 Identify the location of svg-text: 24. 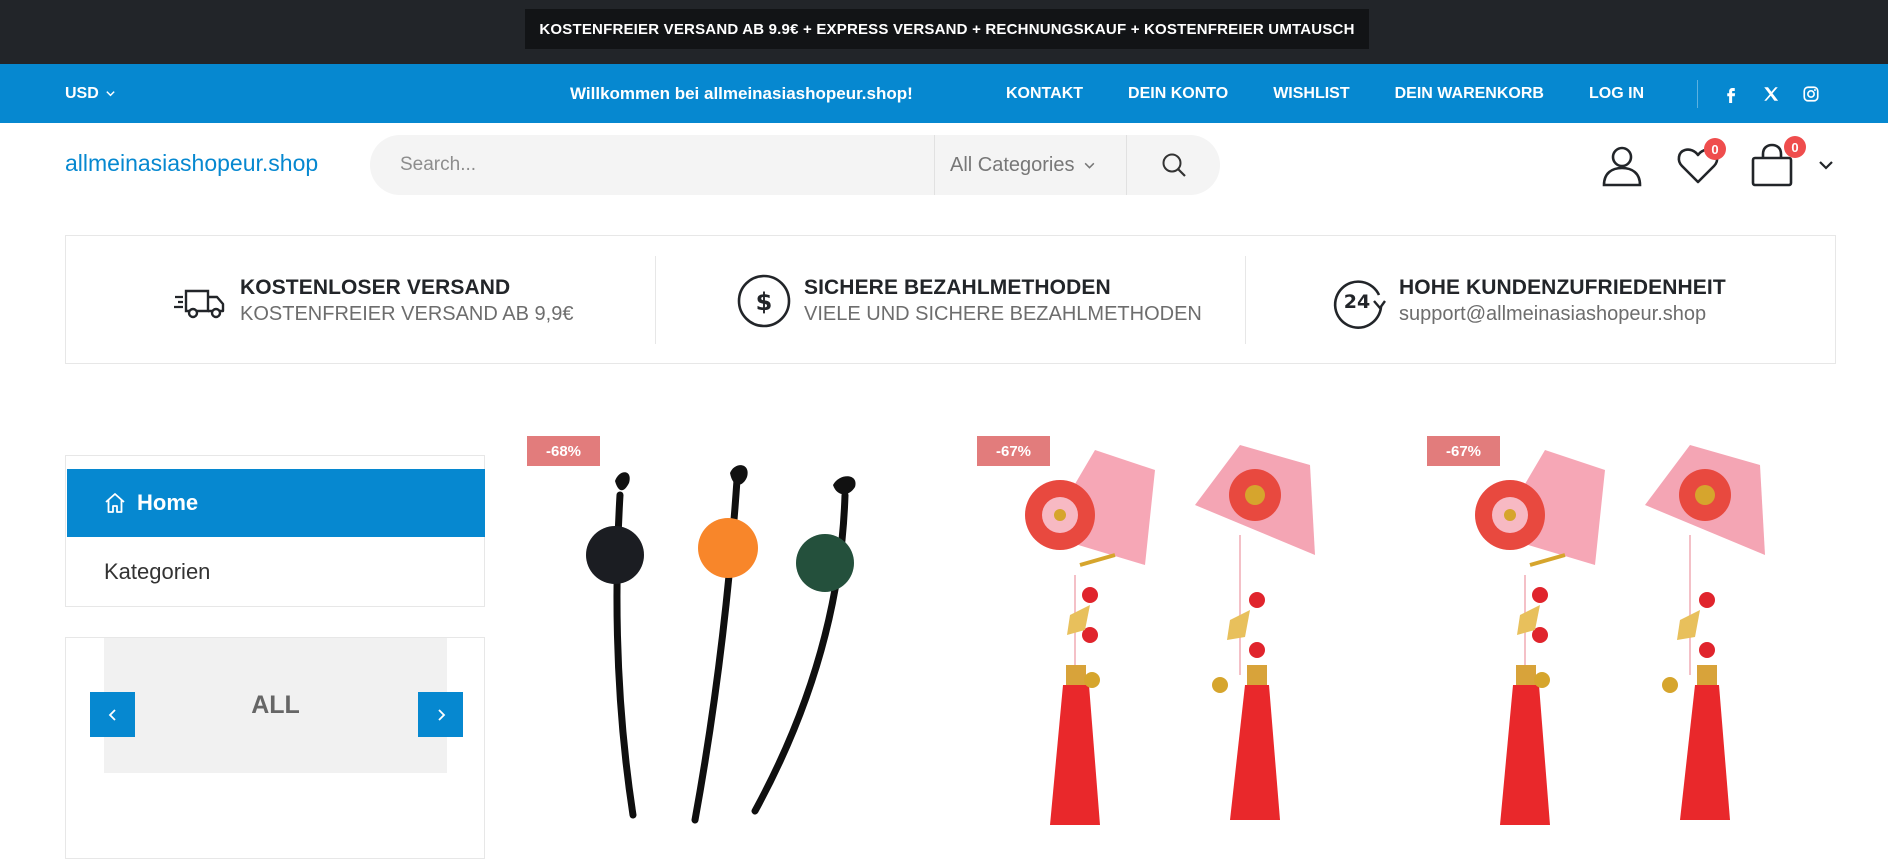
(1357, 302).